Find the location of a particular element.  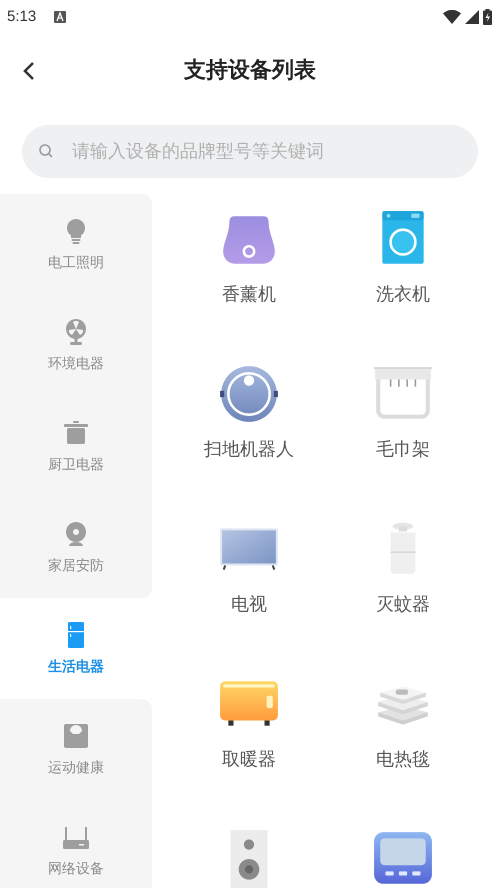

notification-icon is located at coordinates (60, 17).